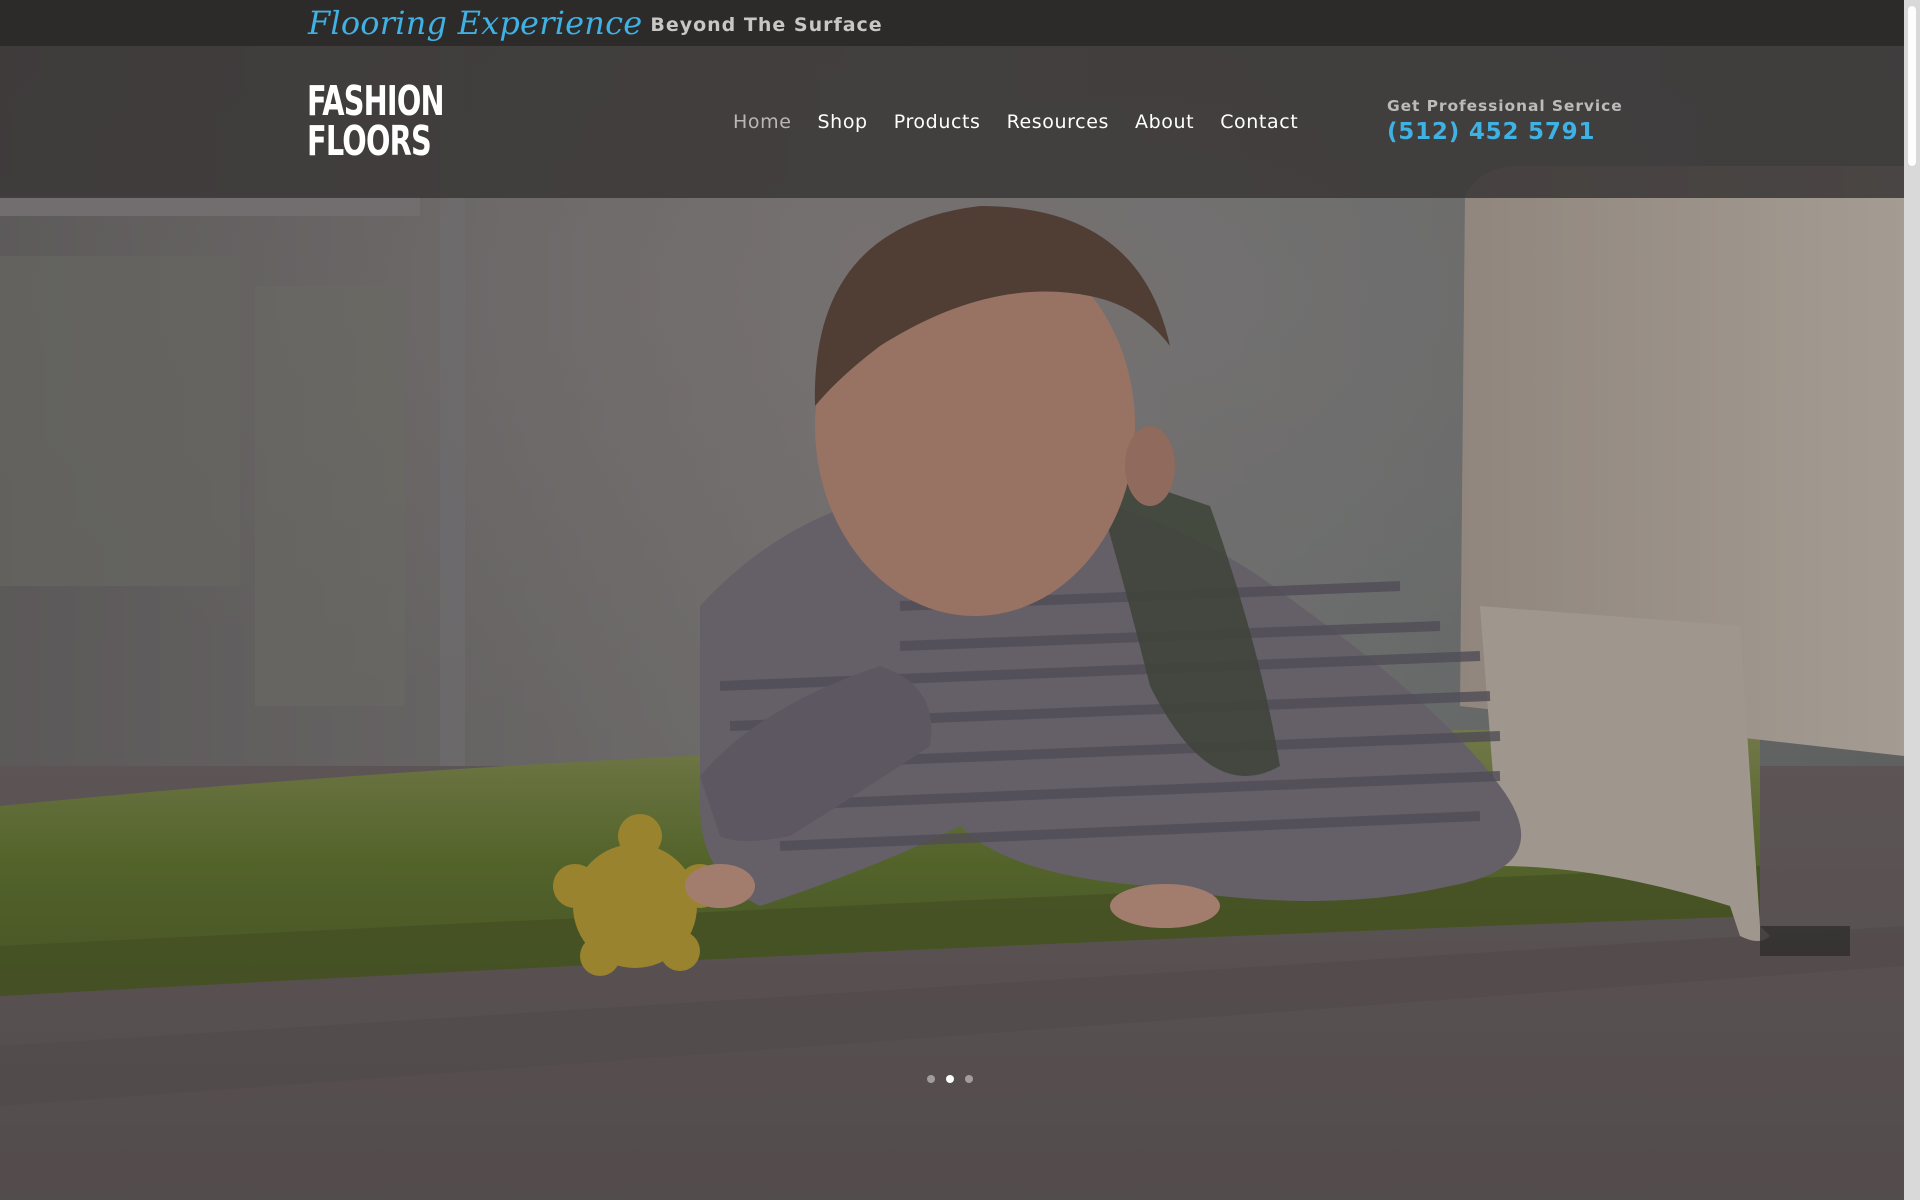 Image resolution: width=1920 pixels, height=1200 pixels. Describe the element at coordinates (1164, 122) in the screenshot. I see `nav-item-about: About` at that location.